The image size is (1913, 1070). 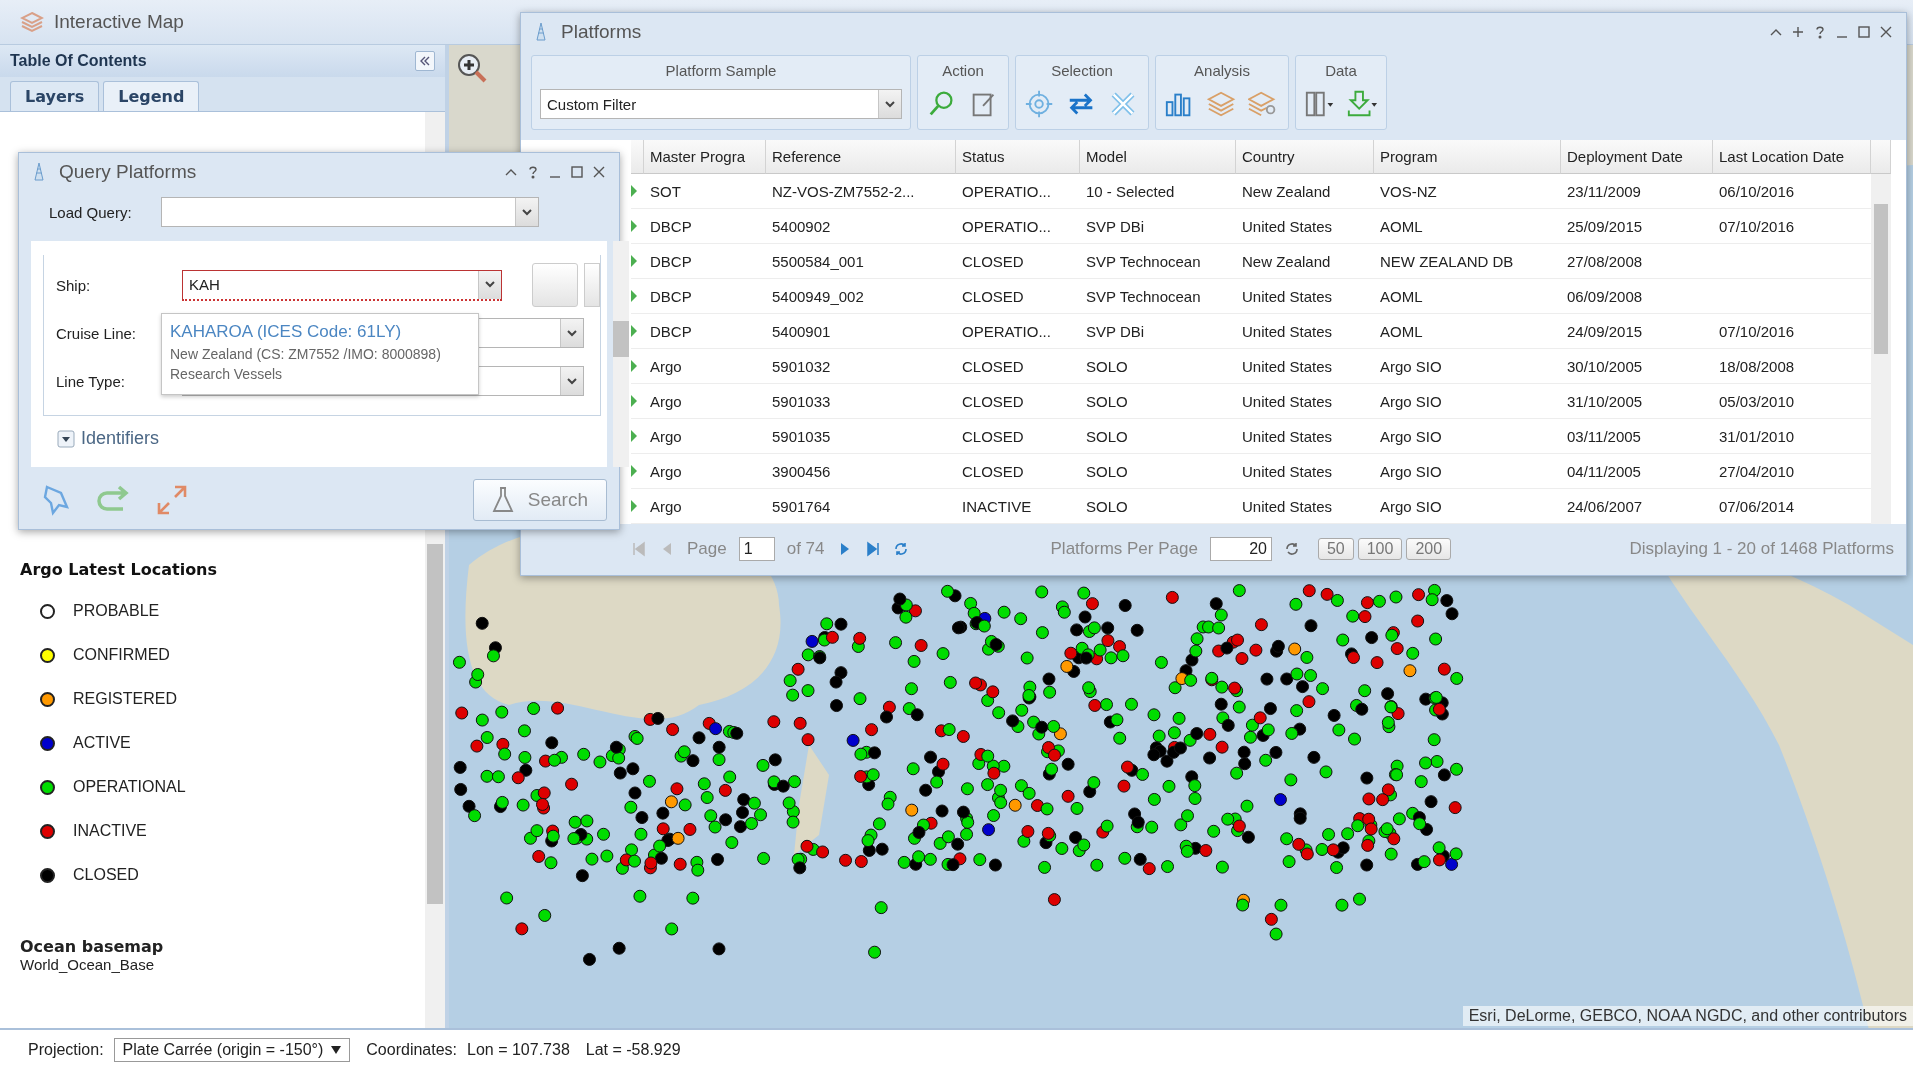 I want to click on table-cell: 23/11/2009, so click(x=1604, y=191).